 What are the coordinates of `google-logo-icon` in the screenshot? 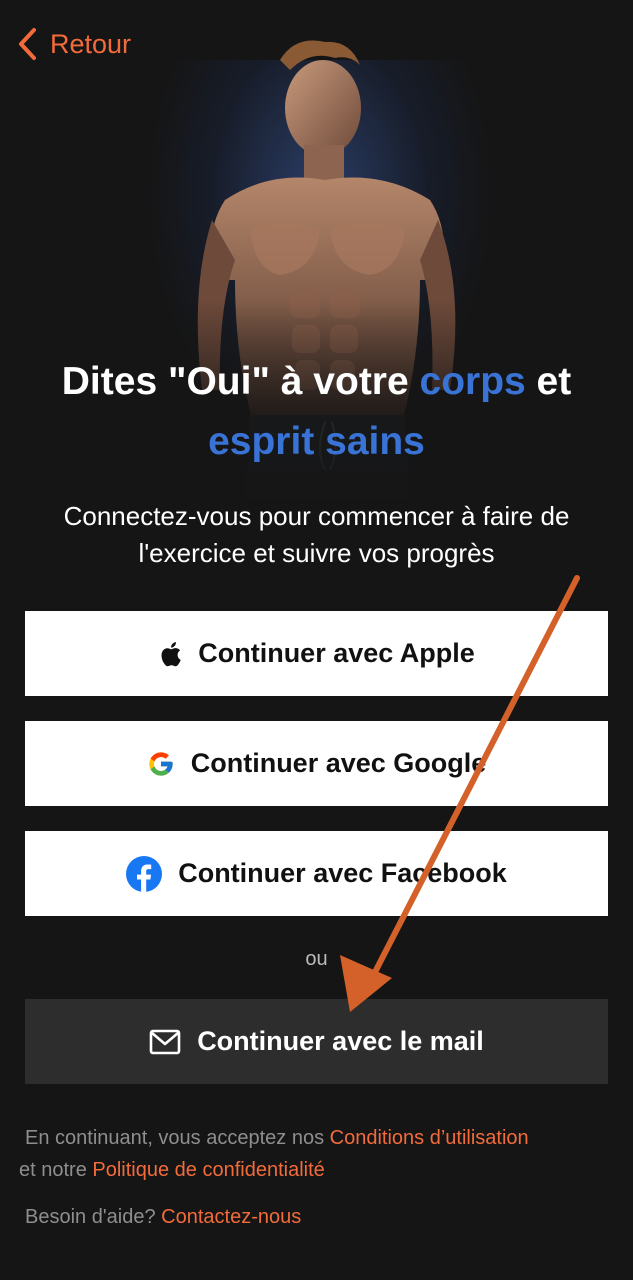 It's located at (161, 764).